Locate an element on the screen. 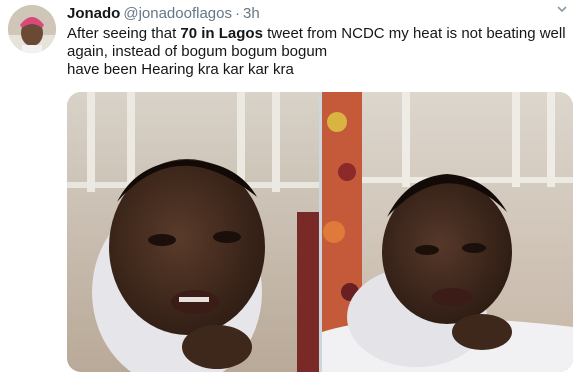 This screenshot has height=373, width=578. tweet-text-part: After seeing that is located at coordinates (124, 33).